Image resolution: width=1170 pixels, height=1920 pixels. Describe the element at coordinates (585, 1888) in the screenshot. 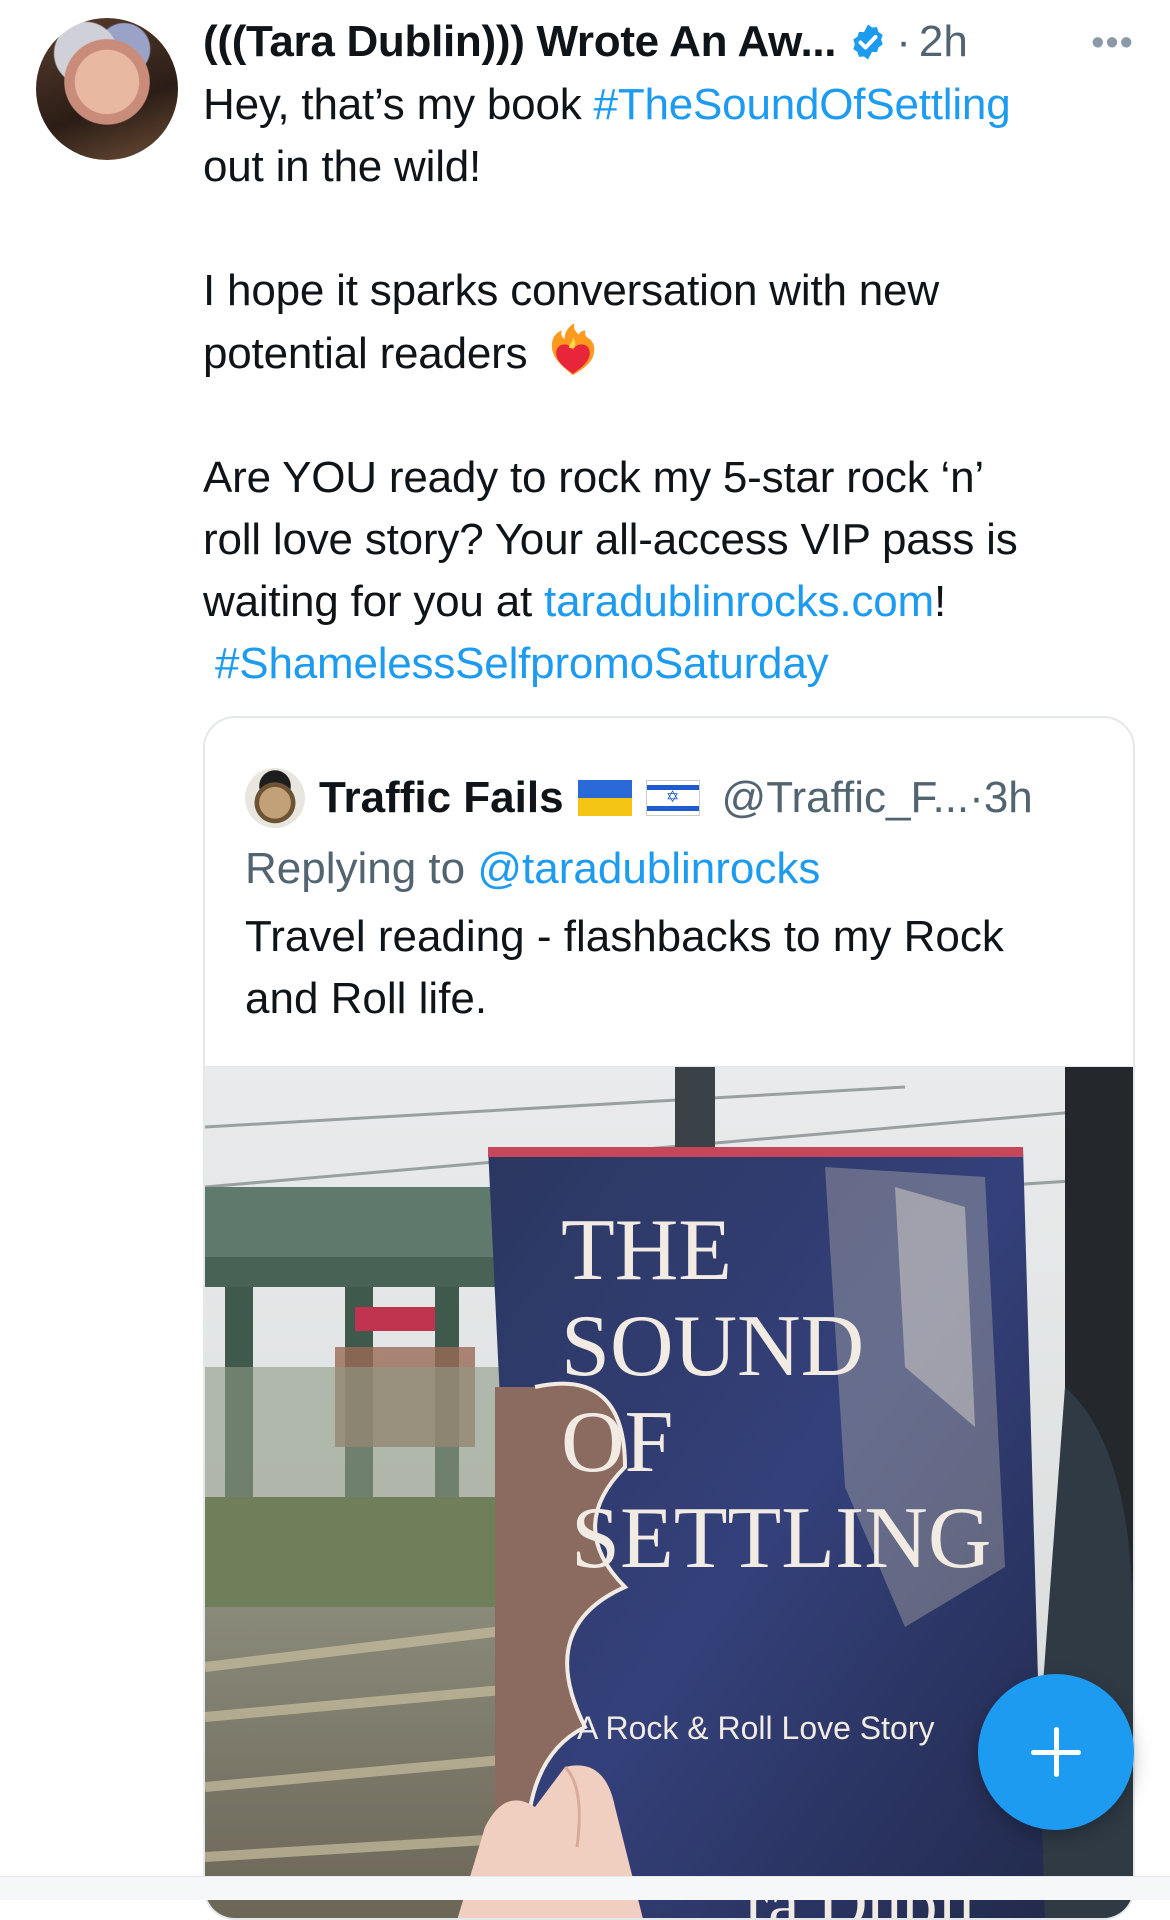

I see `bottom-bar-edge` at that location.